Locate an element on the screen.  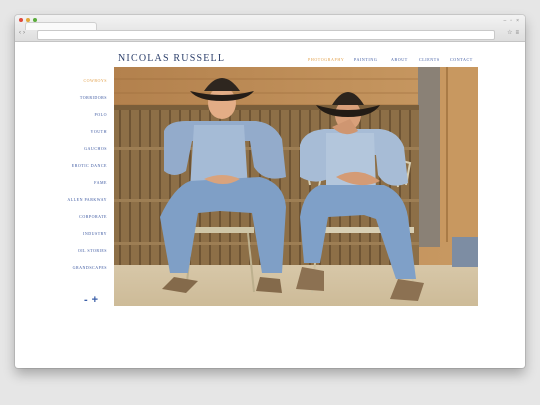
sidebar-item-cowboys: COWBOYS is located at coordinates (95, 80).